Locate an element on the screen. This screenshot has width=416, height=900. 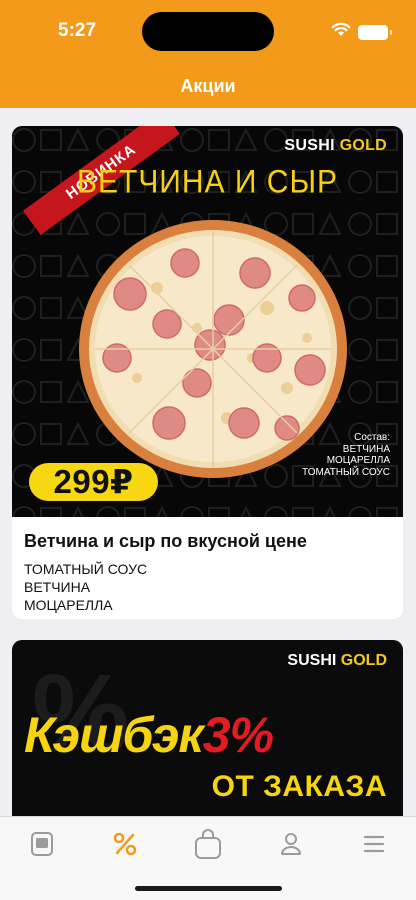
status-icons is located at coordinates (361, 32).